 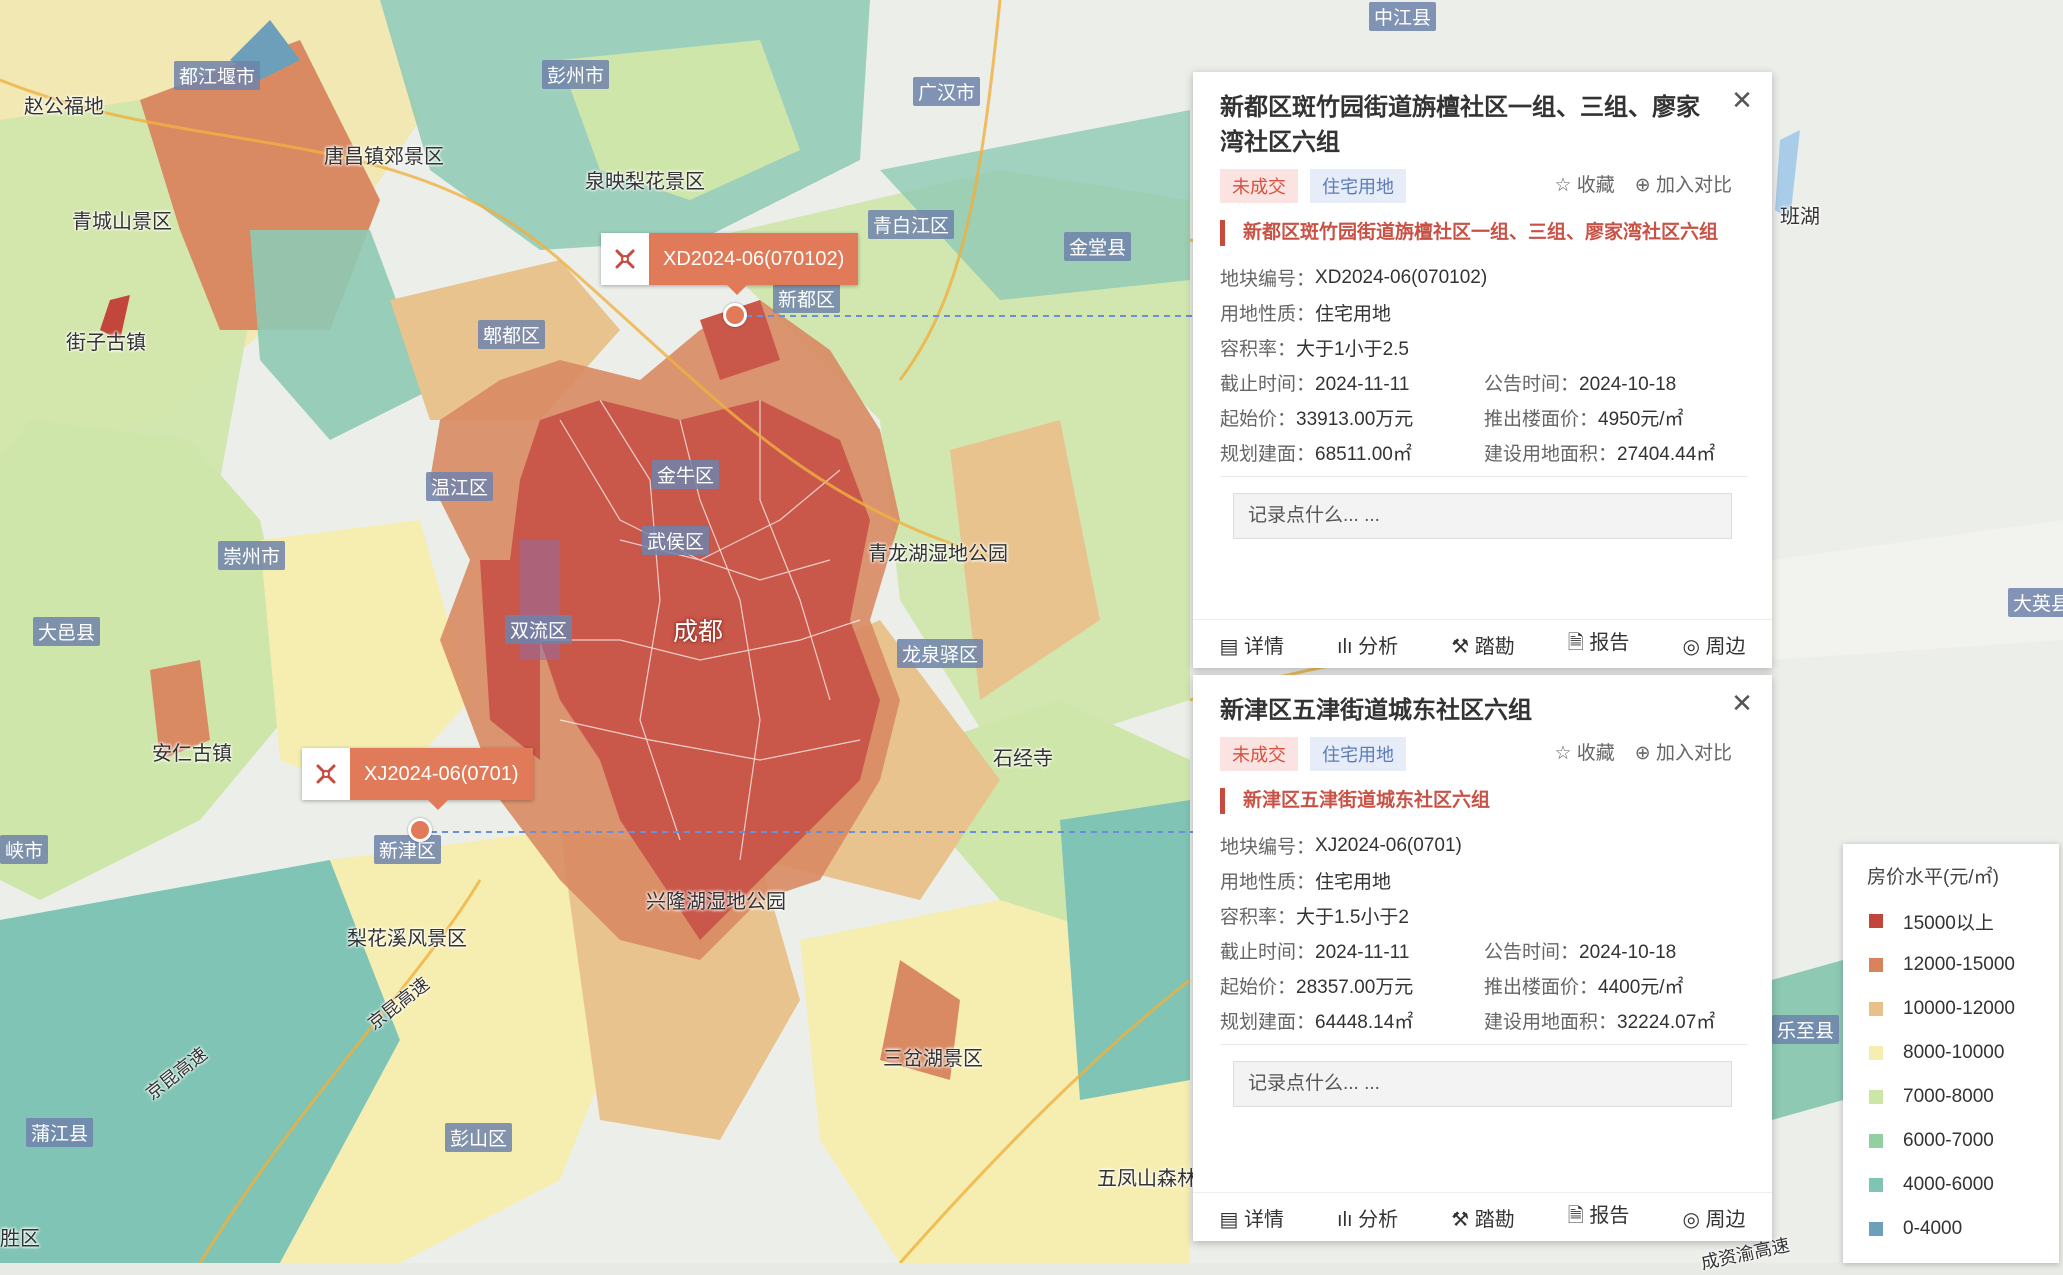 I want to click on place-label: 泉映梨花景区, so click(x=645, y=182).